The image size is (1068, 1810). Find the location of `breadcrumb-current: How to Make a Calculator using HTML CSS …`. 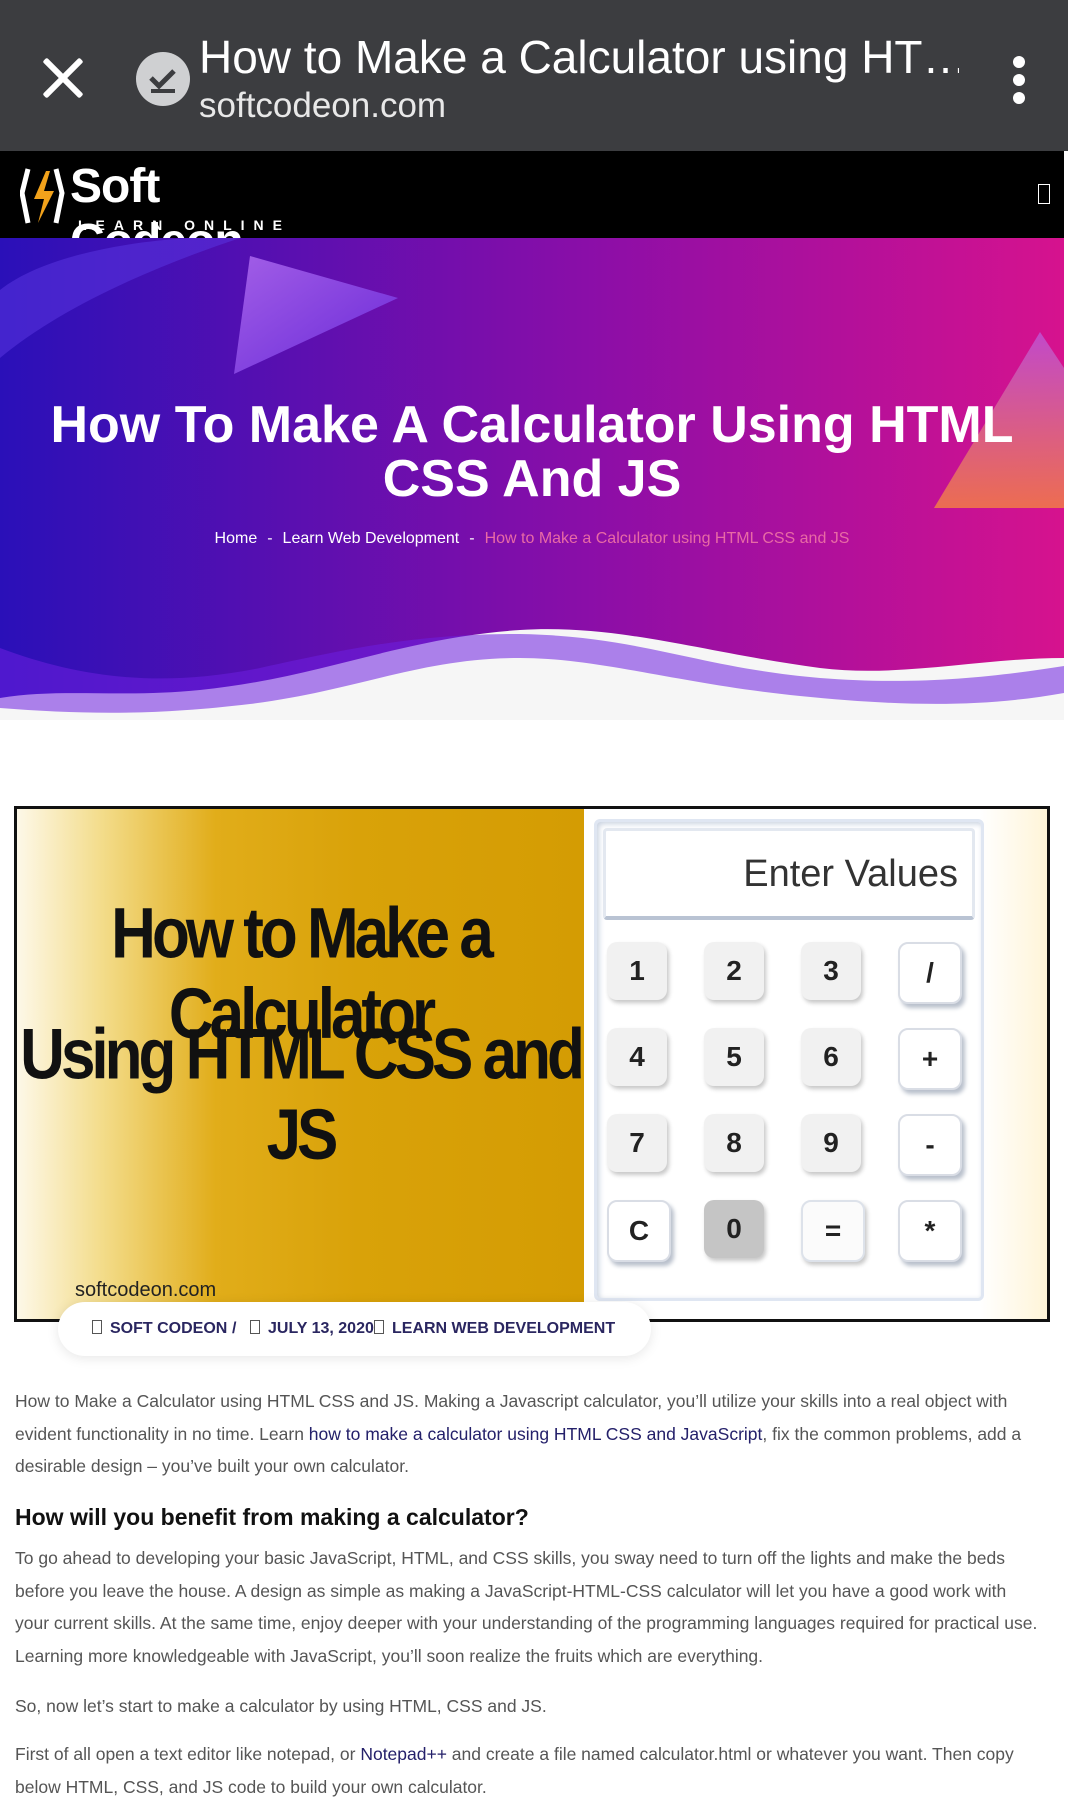

breadcrumb-current: How to Make a Calculator using HTML CSS … is located at coordinates (667, 538).